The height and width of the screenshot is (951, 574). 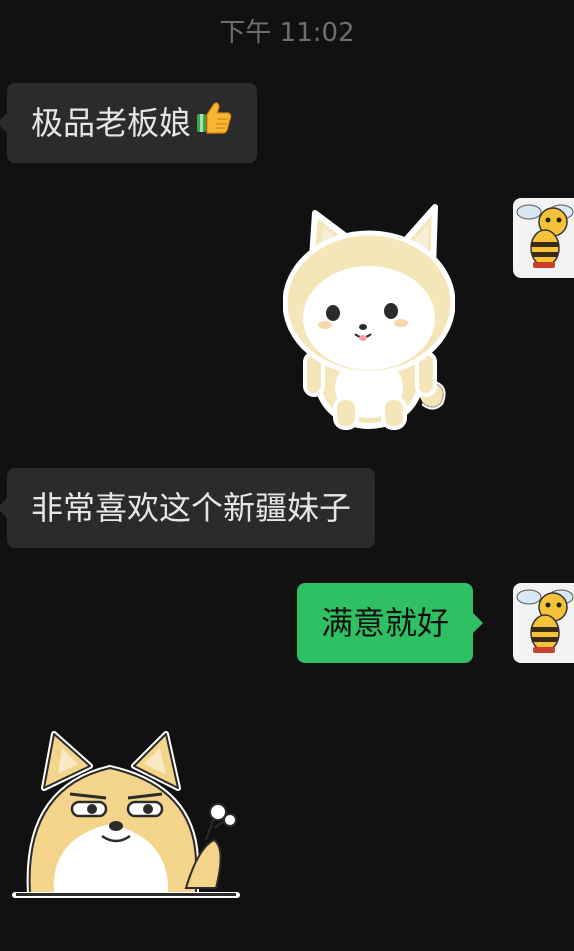 I want to click on cream-shiba-sticker, so click(x=369, y=321).